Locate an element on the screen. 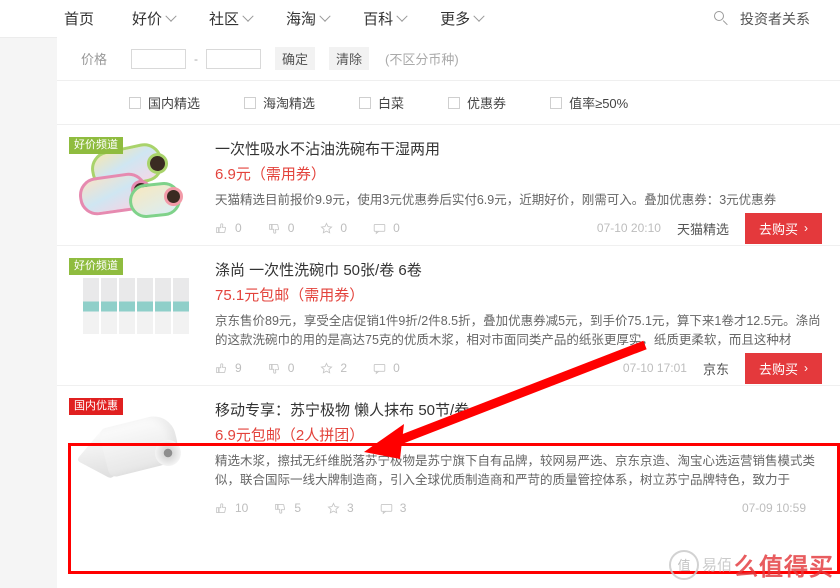 The width and height of the screenshot is (840, 588). item-meta-right: 07-09 10:59 is located at coordinates (782, 508).